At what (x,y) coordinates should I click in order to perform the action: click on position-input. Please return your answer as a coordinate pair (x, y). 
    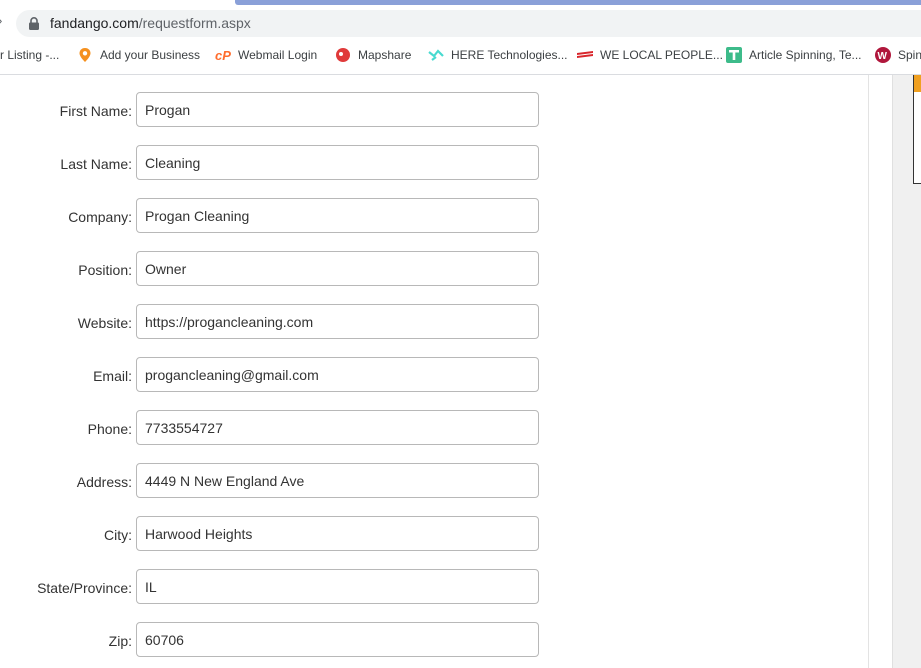
    Looking at the image, I should click on (337, 268).